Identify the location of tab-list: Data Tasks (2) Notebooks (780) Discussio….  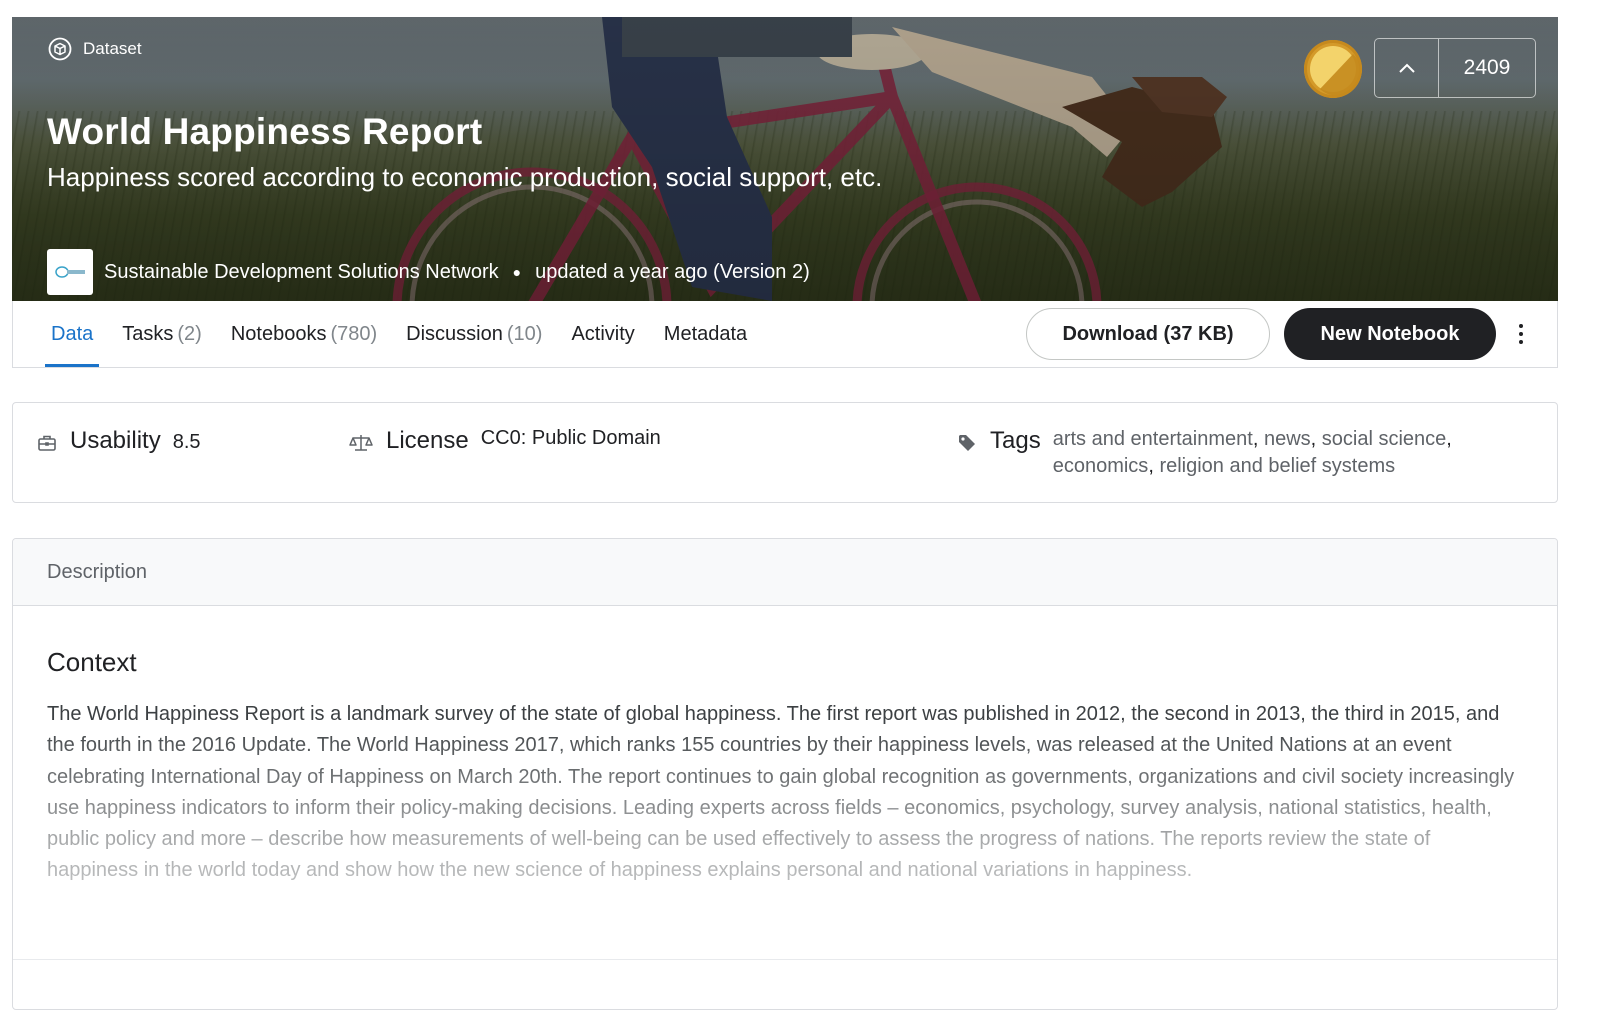
(407, 334).